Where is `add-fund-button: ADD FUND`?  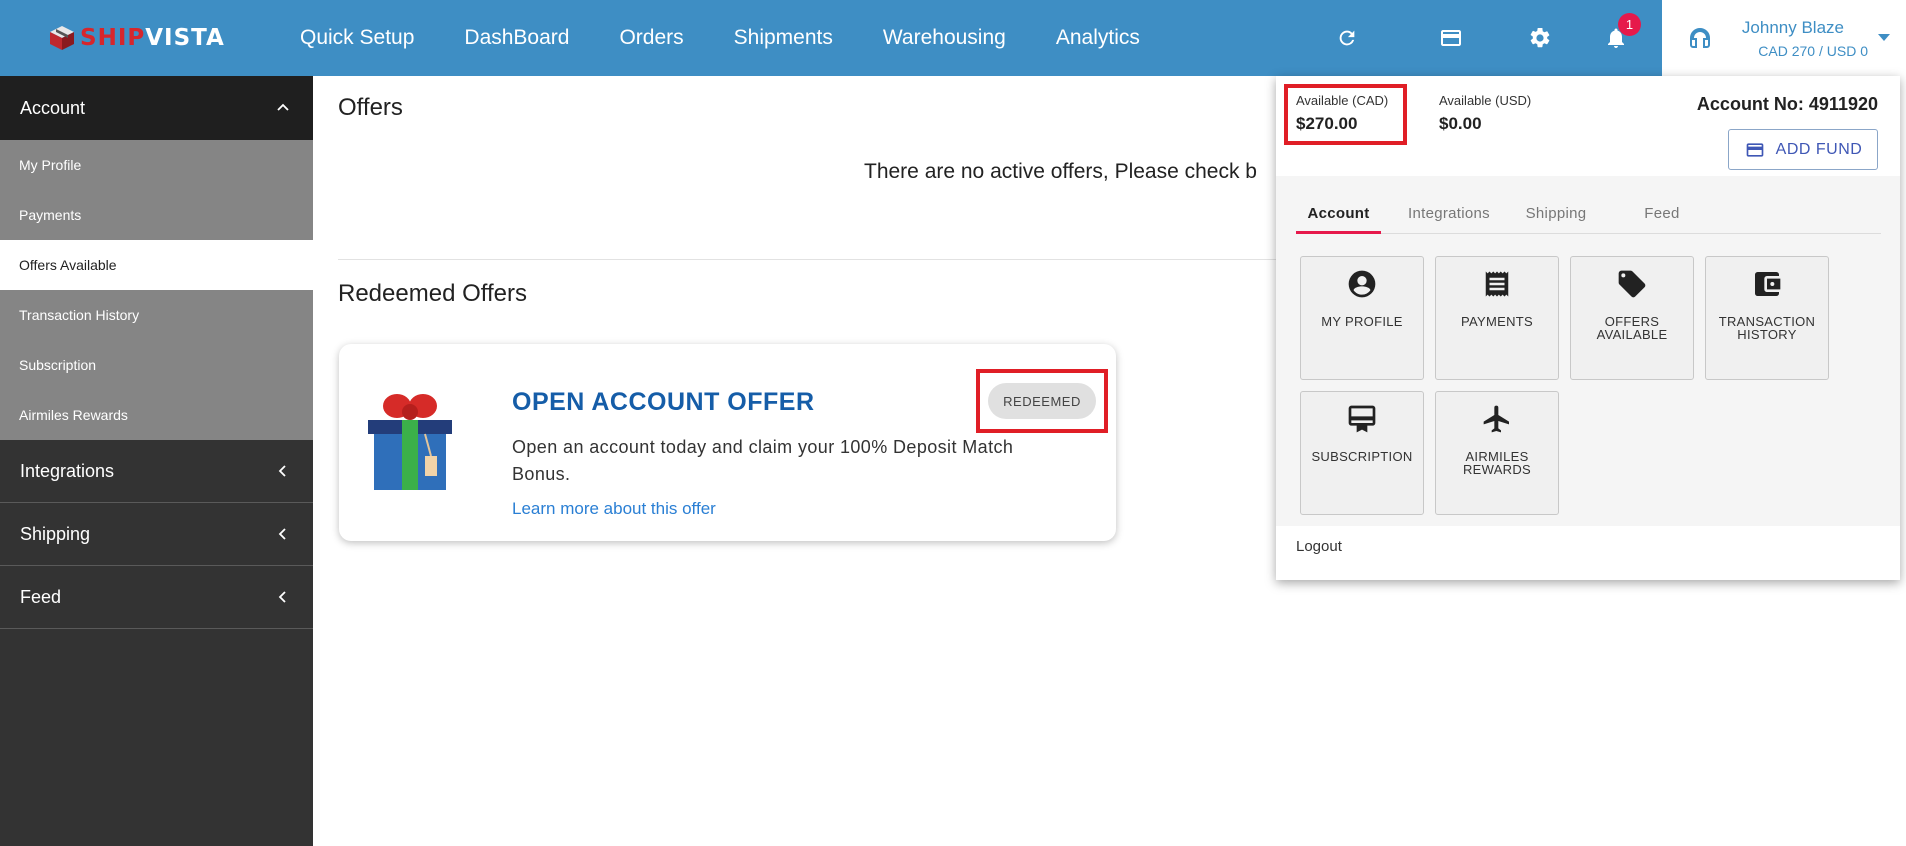
add-fund-button: ADD FUND is located at coordinates (1803, 149).